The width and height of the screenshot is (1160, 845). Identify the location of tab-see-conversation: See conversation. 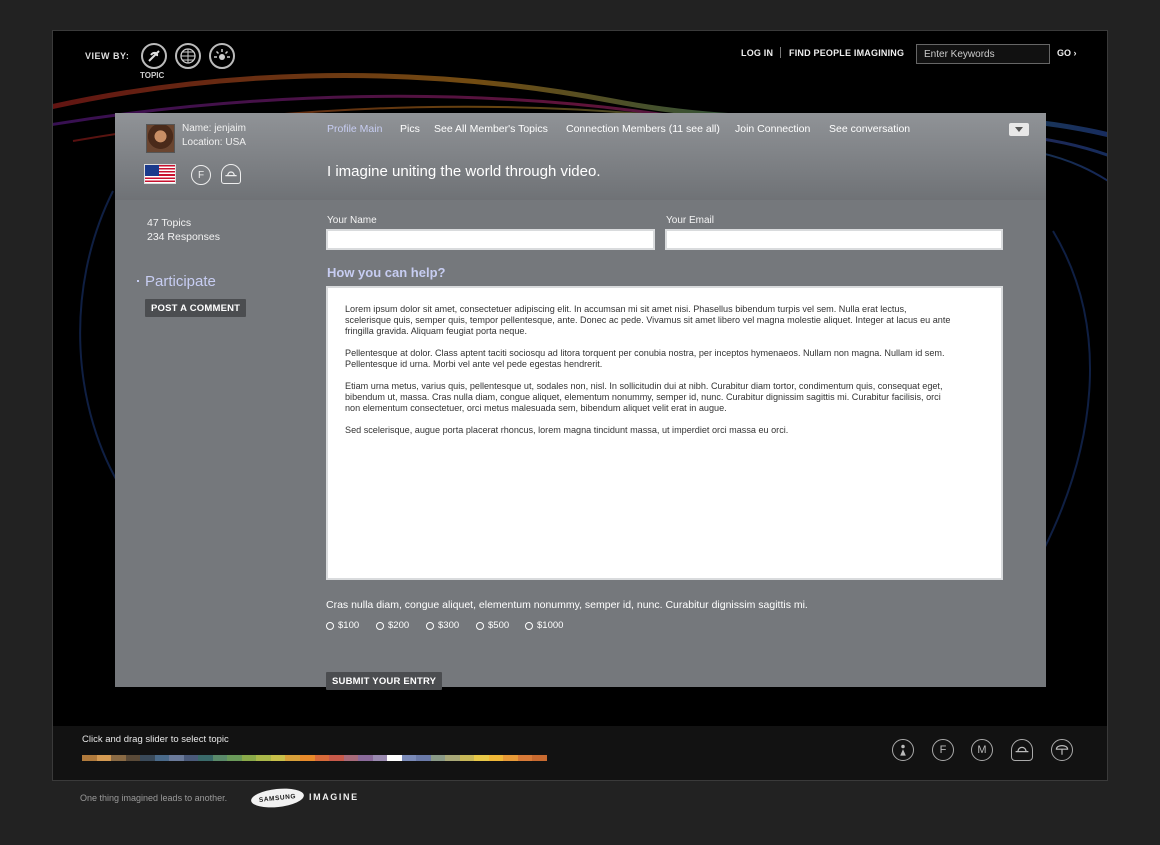
(869, 129).